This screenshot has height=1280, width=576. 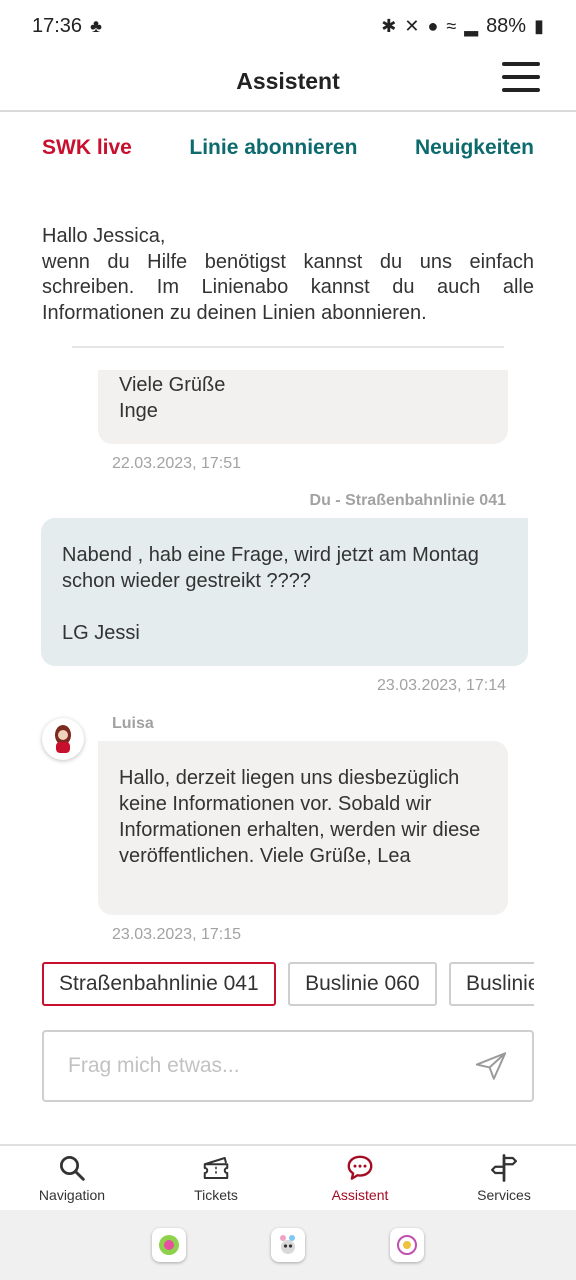 I want to click on signal-icon: ▂, so click(x=471, y=26).